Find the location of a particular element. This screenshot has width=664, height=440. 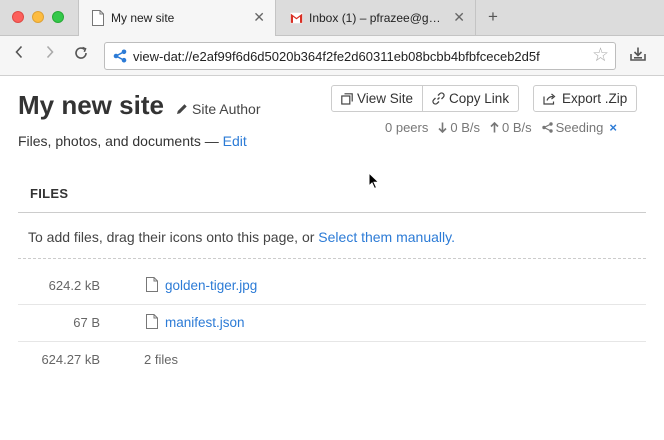

site-actions: View Site Copy Link is located at coordinates (425, 98).